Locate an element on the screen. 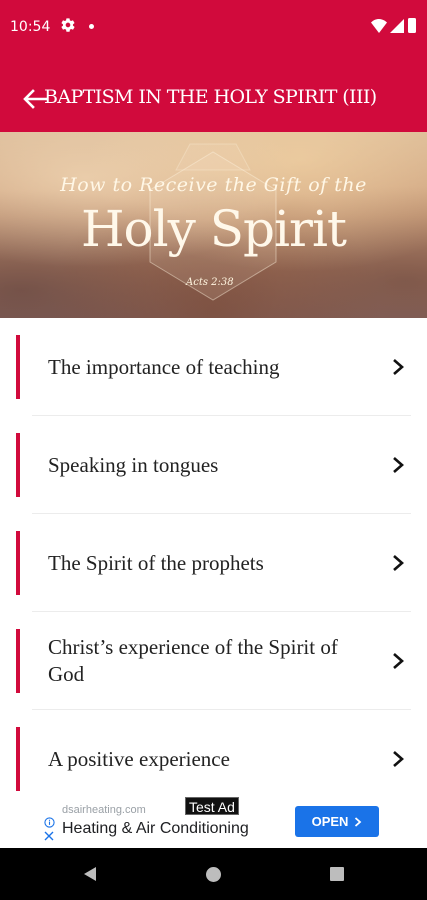  ad-domain: dsairheating.com is located at coordinates (104, 810).